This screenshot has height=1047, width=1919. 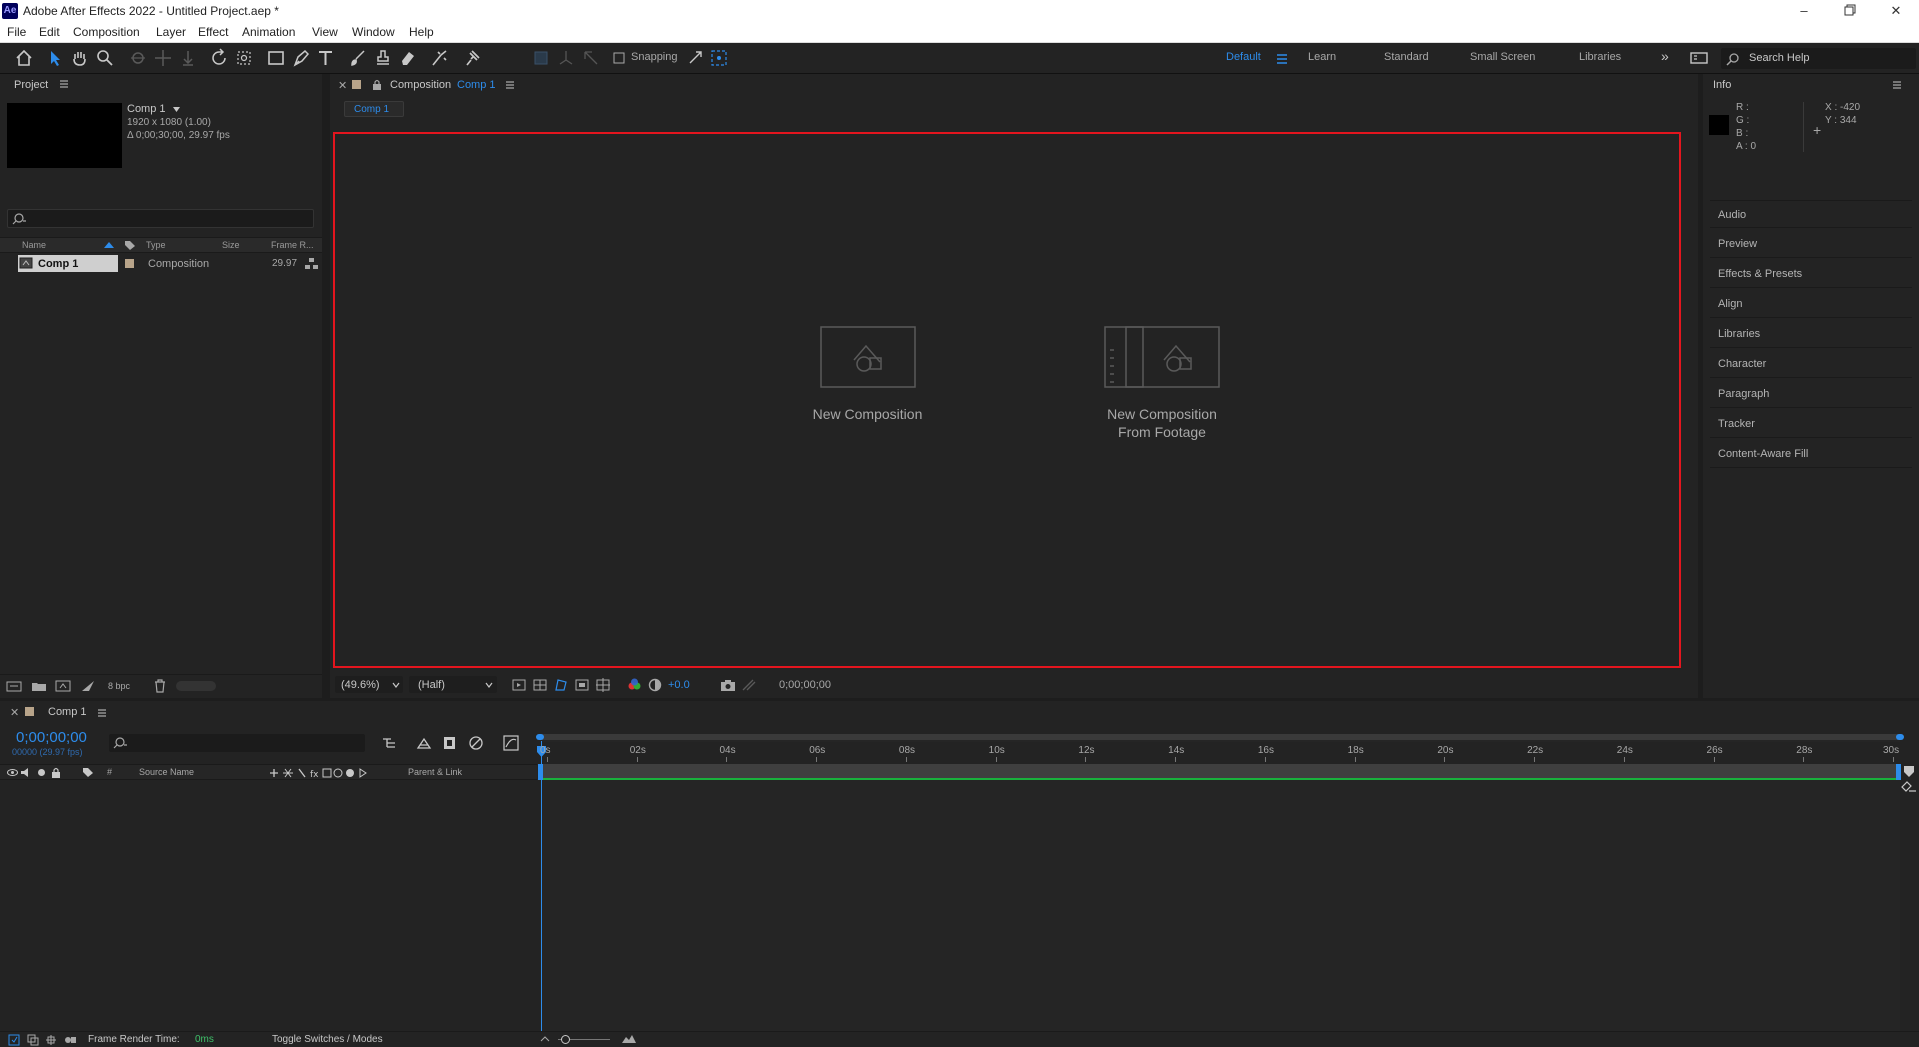 I want to click on align-layer-icon, so click(x=541, y=58).